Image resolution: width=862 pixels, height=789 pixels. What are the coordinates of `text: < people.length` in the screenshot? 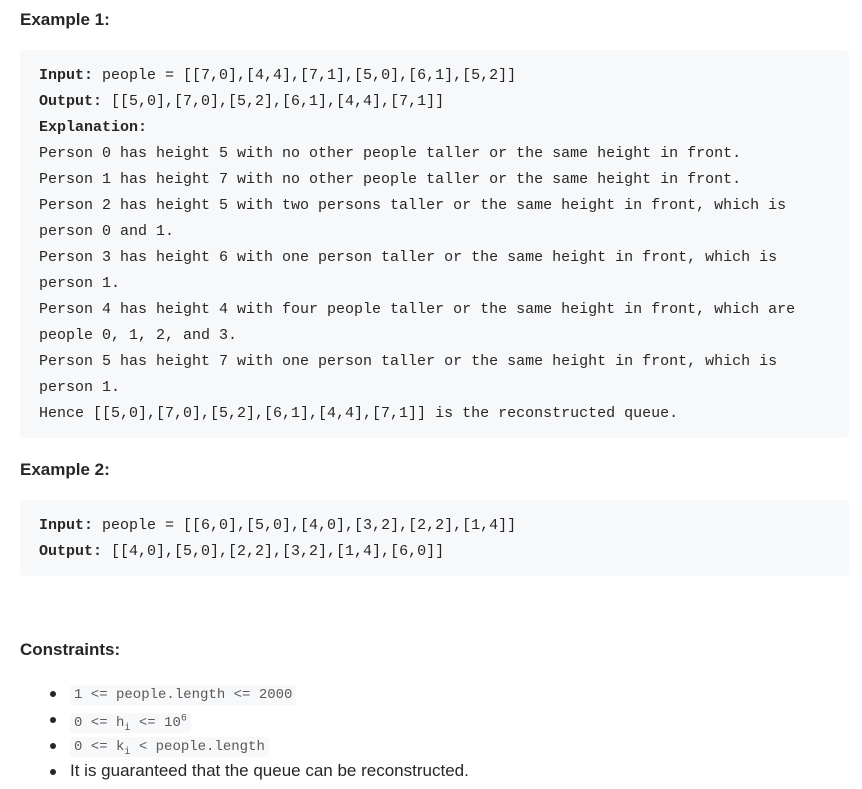 It's located at (197, 747).